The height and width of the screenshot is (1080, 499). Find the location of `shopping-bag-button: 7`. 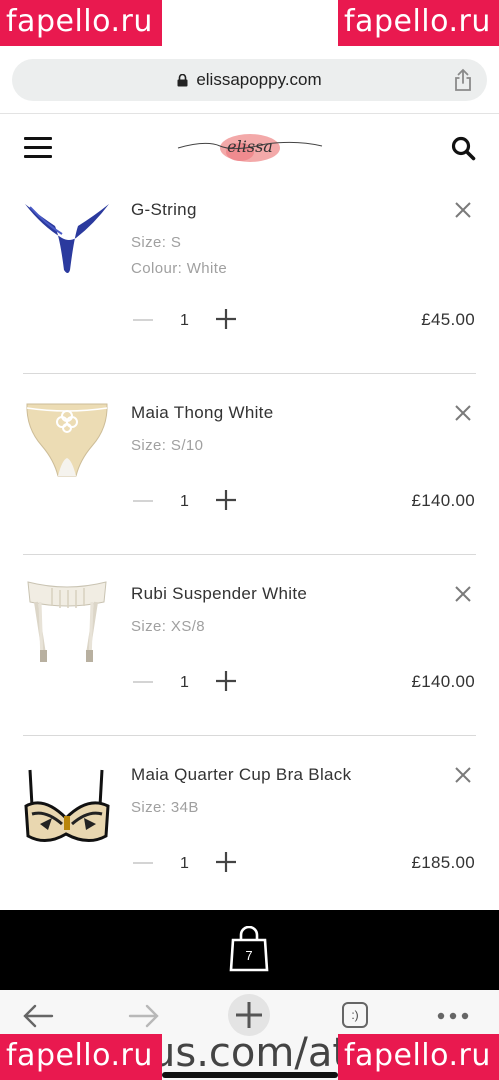

shopping-bag-button: 7 is located at coordinates (249, 948).